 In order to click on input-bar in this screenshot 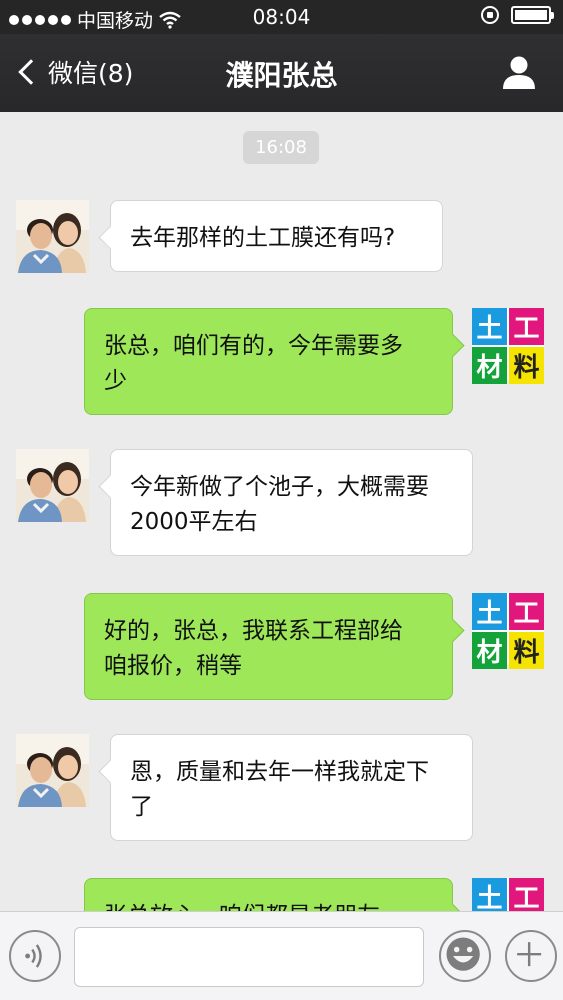, I will do `click(281, 955)`.